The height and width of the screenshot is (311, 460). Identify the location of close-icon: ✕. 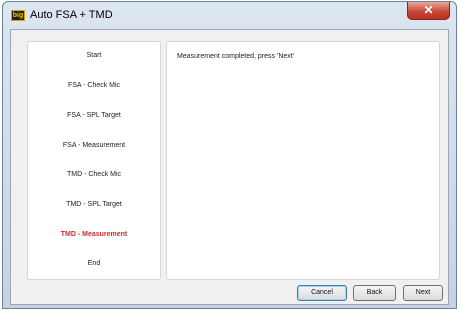
(428, 10).